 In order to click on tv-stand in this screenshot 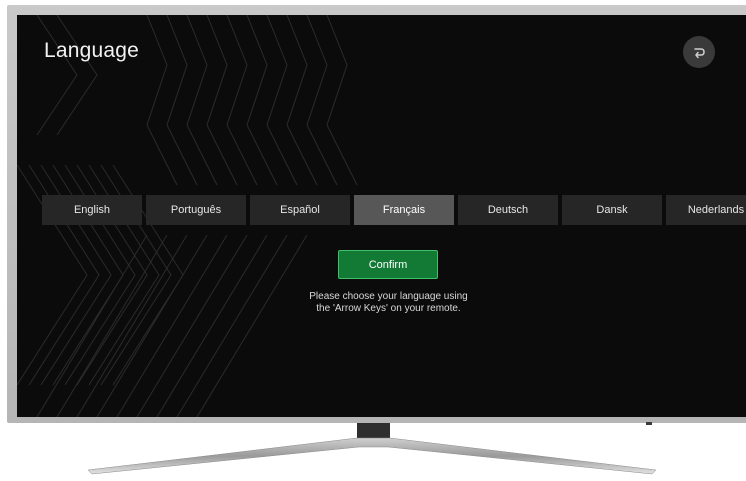, I will do `click(372, 448)`.